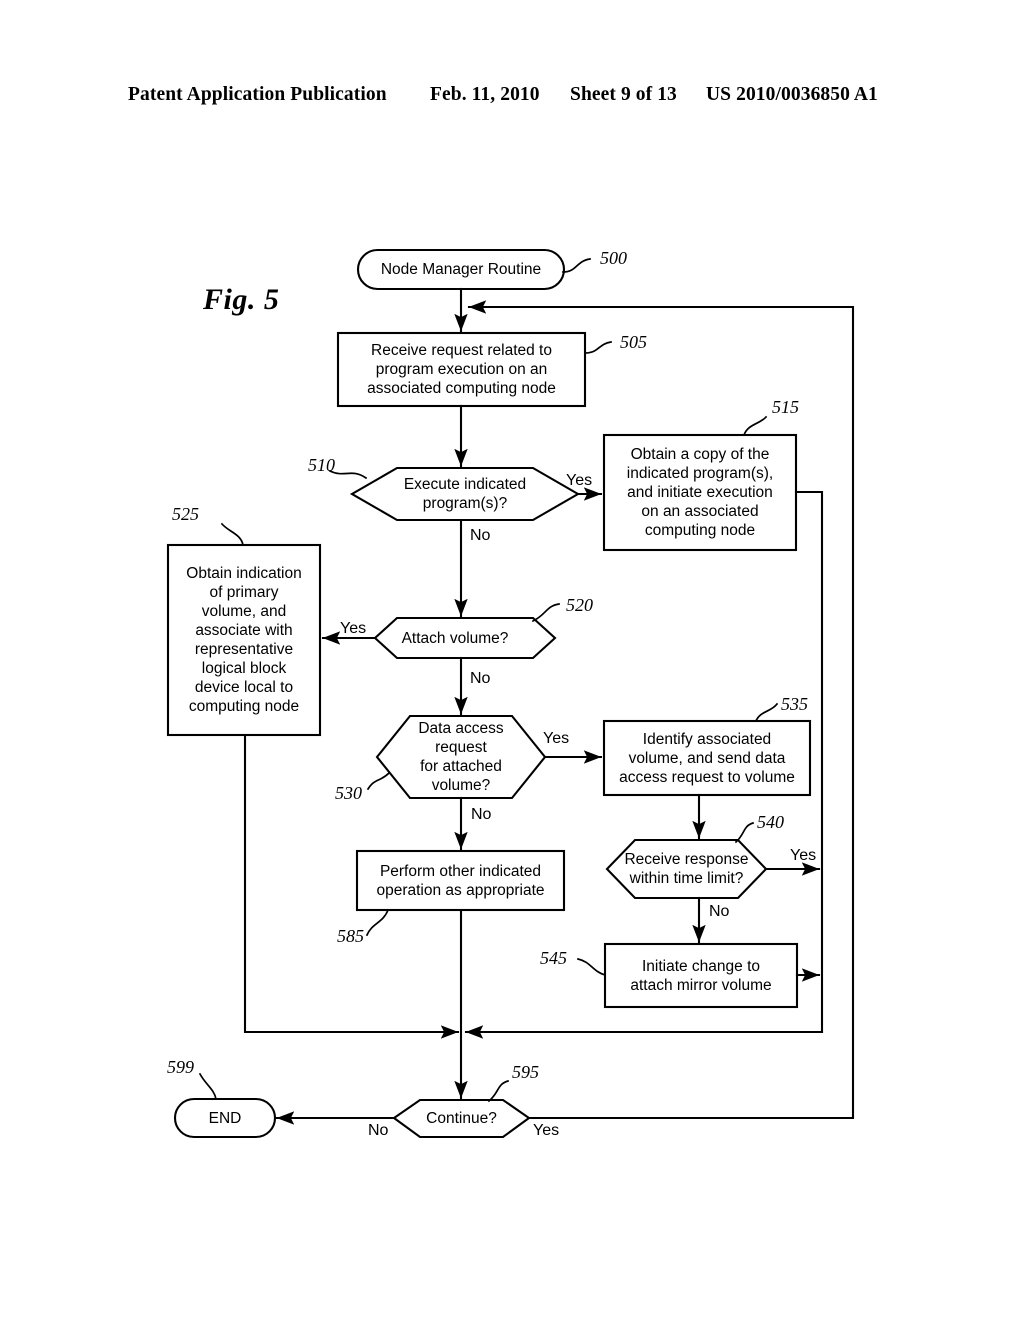 This screenshot has width=1024, height=1320. What do you see at coordinates (686, 869) in the screenshot?
I see `node-label-540: Receive response within time limit?` at bounding box center [686, 869].